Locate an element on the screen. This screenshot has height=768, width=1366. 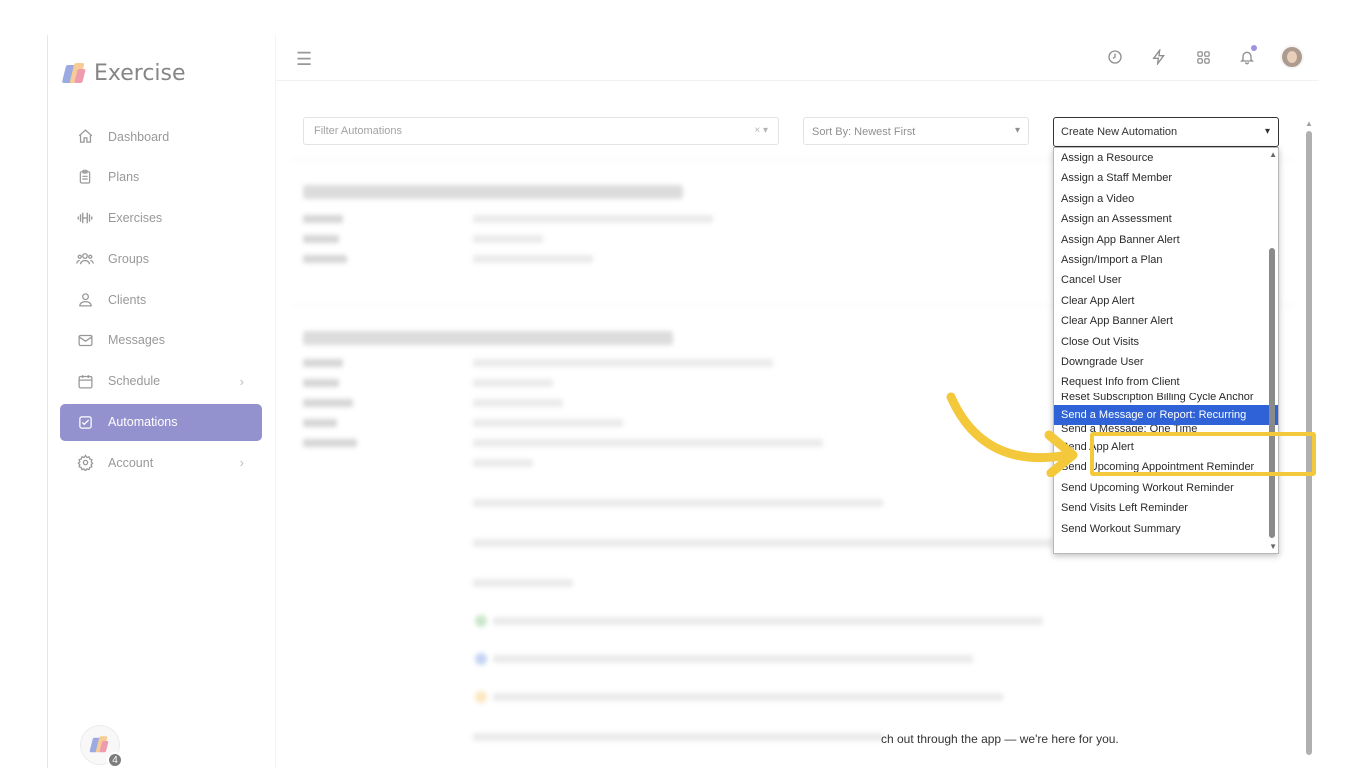
dropdown-option: Send App Alert is located at coordinates (1166, 447).